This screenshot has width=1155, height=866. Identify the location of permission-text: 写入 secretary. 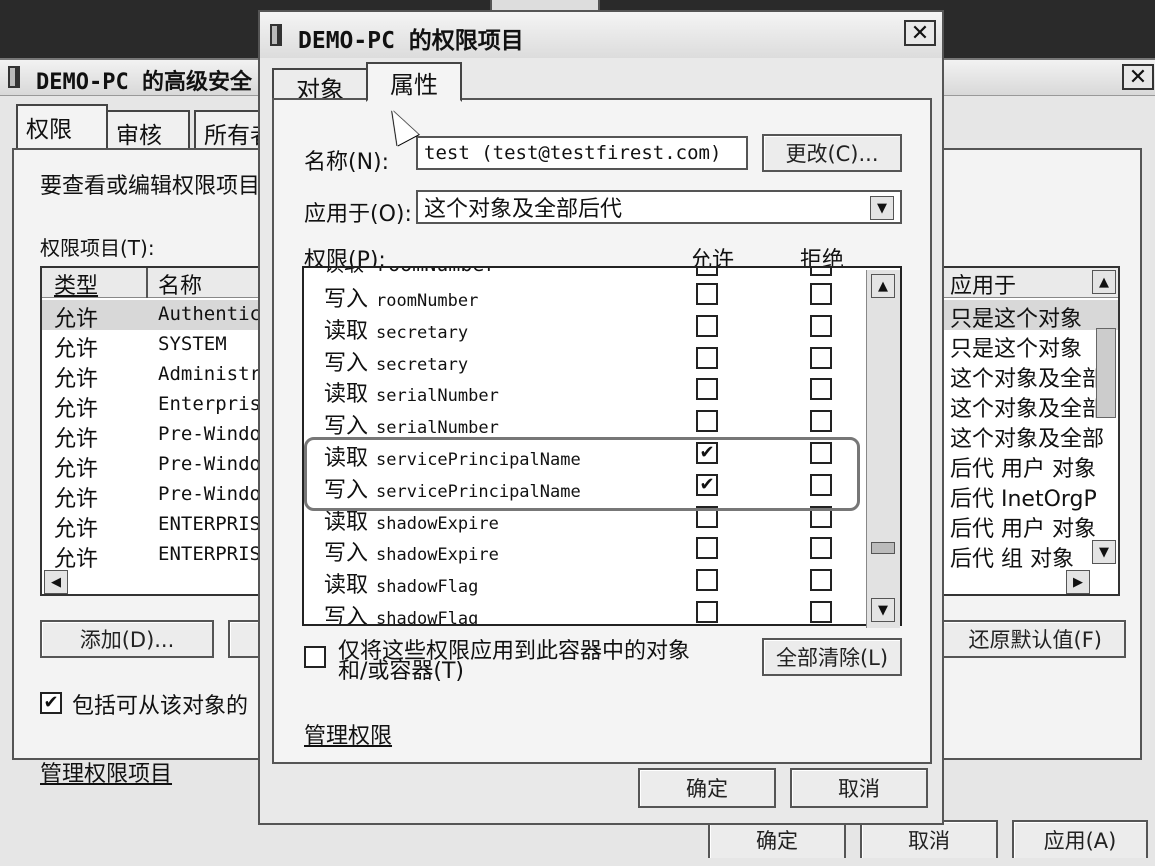
(396, 361).